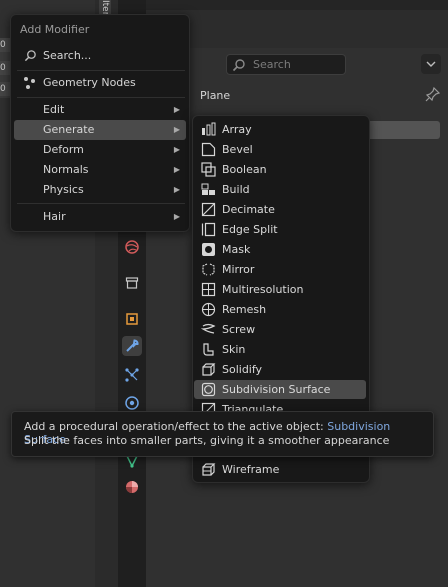 Image resolution: width=448 pixels, height=587 pixels. I want to click on submenu-item-label: Remesh, so click(244, 309).